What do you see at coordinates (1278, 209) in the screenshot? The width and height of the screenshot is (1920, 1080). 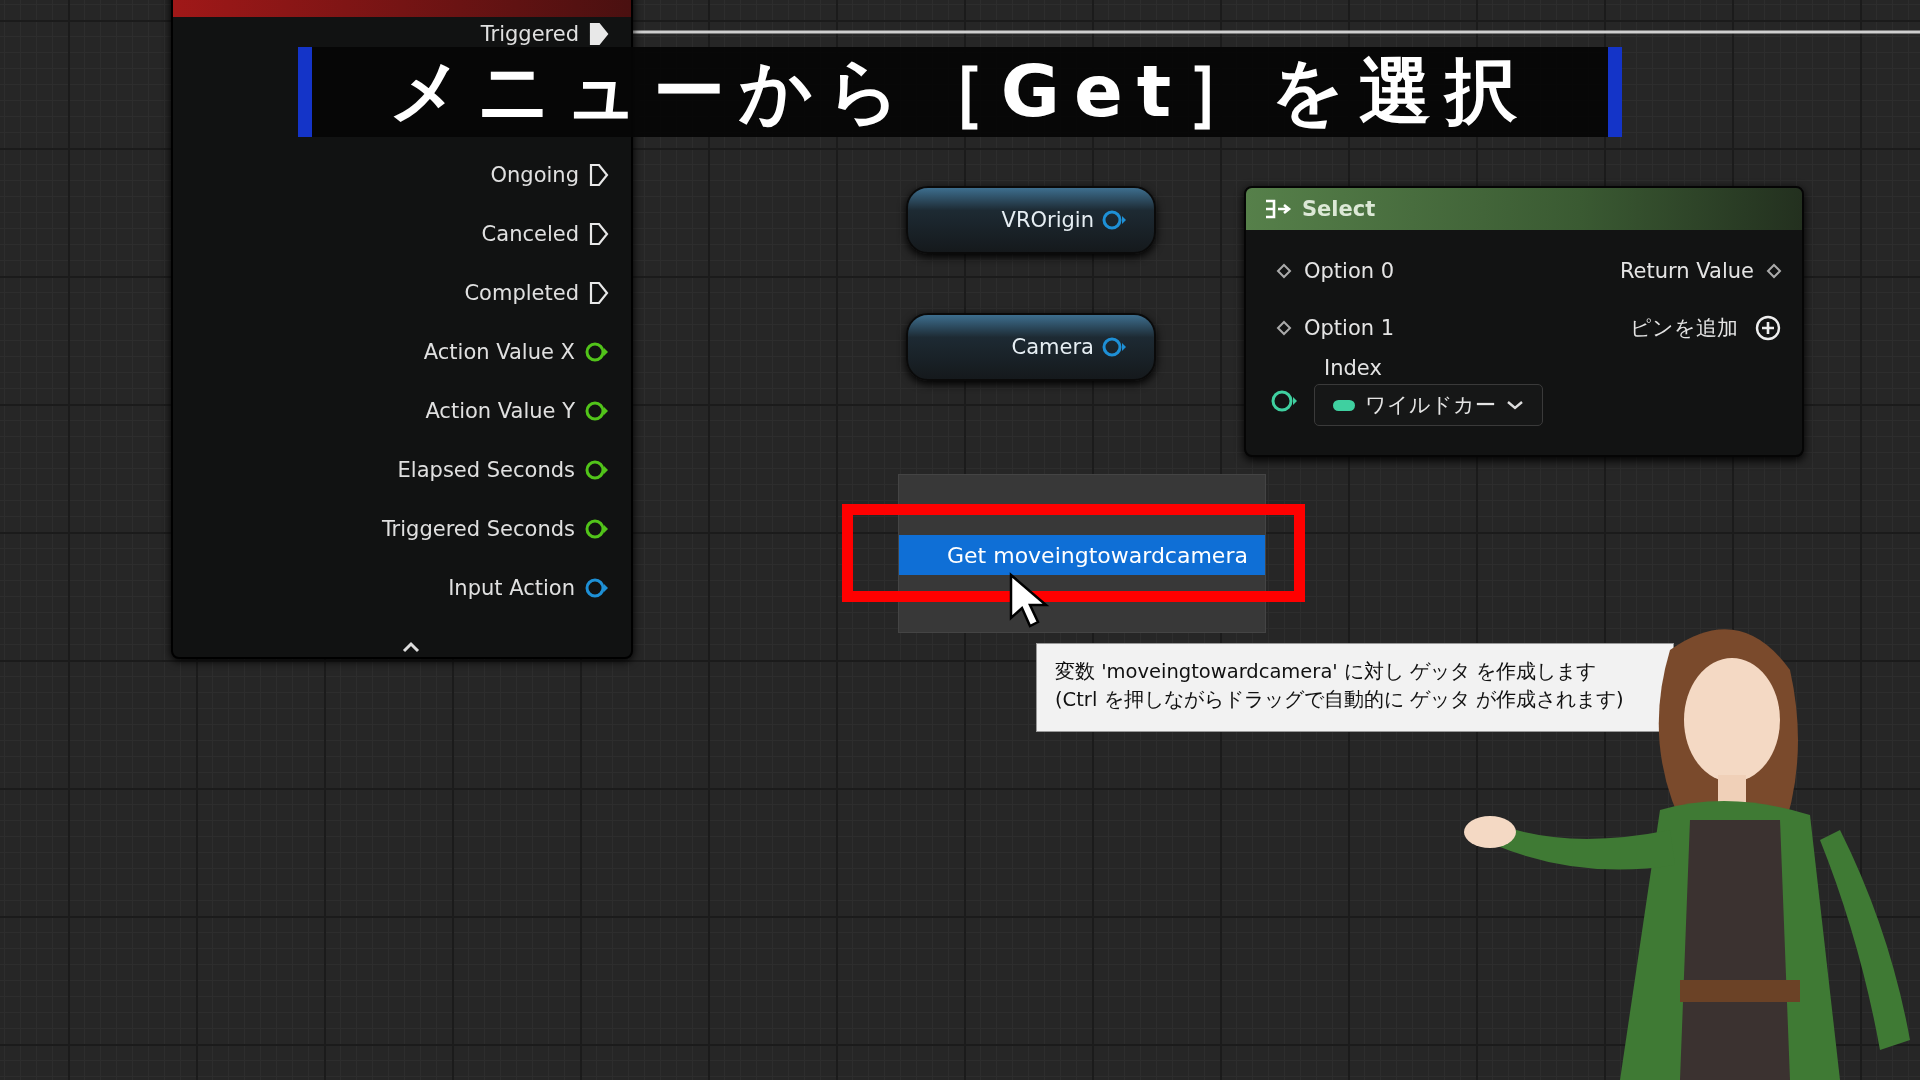 I see `select-icon` at bounding box center [1278, 209].